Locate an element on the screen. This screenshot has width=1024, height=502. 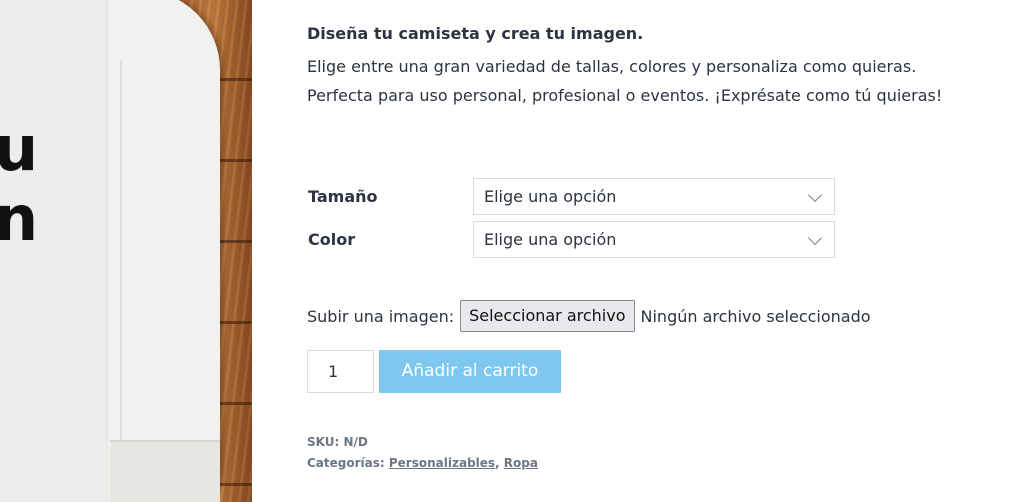
sku-label: SKU: is located at coordinates (323, 442).